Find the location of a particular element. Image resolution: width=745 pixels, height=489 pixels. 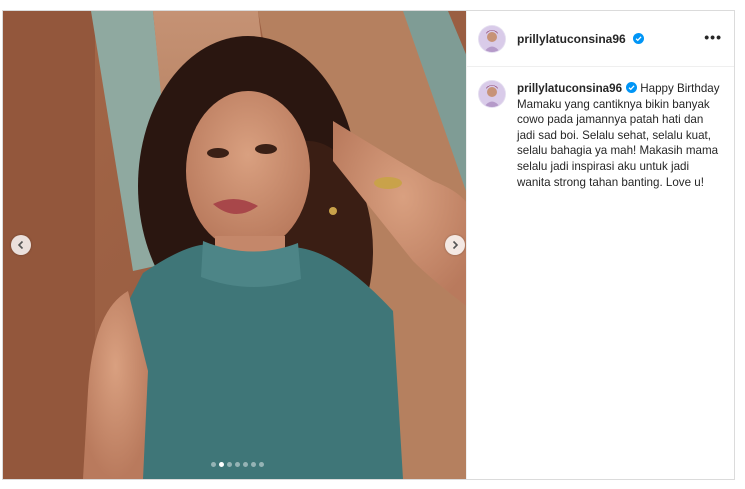

username-text: prillylatuconsina96 is located at coordinates (571, 38).